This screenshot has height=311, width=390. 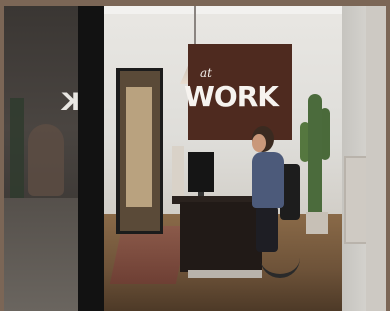 I want to click on person-face, so click(x=259, y=143).